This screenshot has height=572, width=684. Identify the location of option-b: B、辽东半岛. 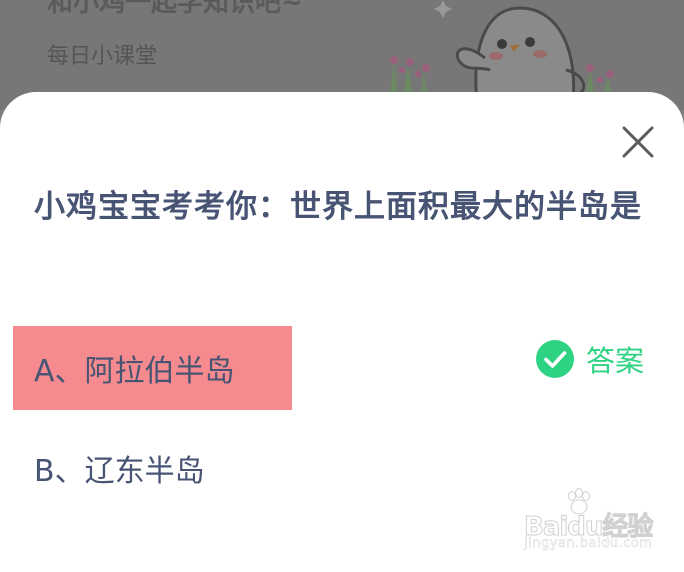
(152, 468).